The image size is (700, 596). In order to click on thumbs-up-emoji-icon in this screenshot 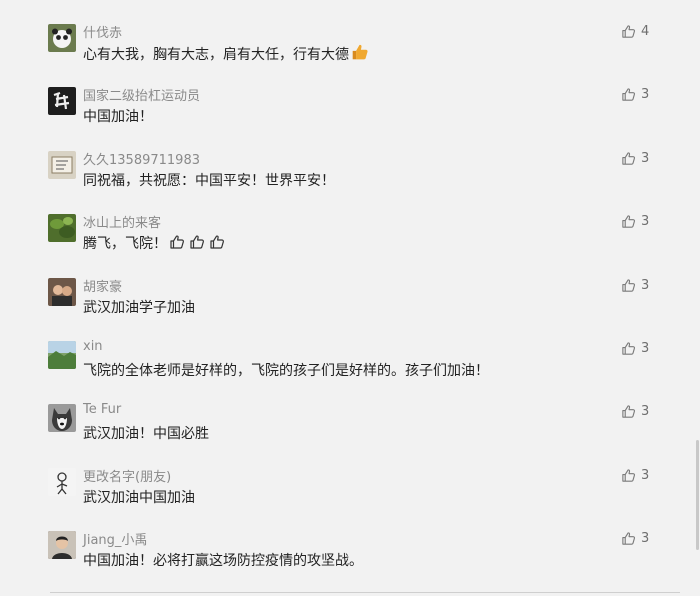, I will do `click(362, 54)`.